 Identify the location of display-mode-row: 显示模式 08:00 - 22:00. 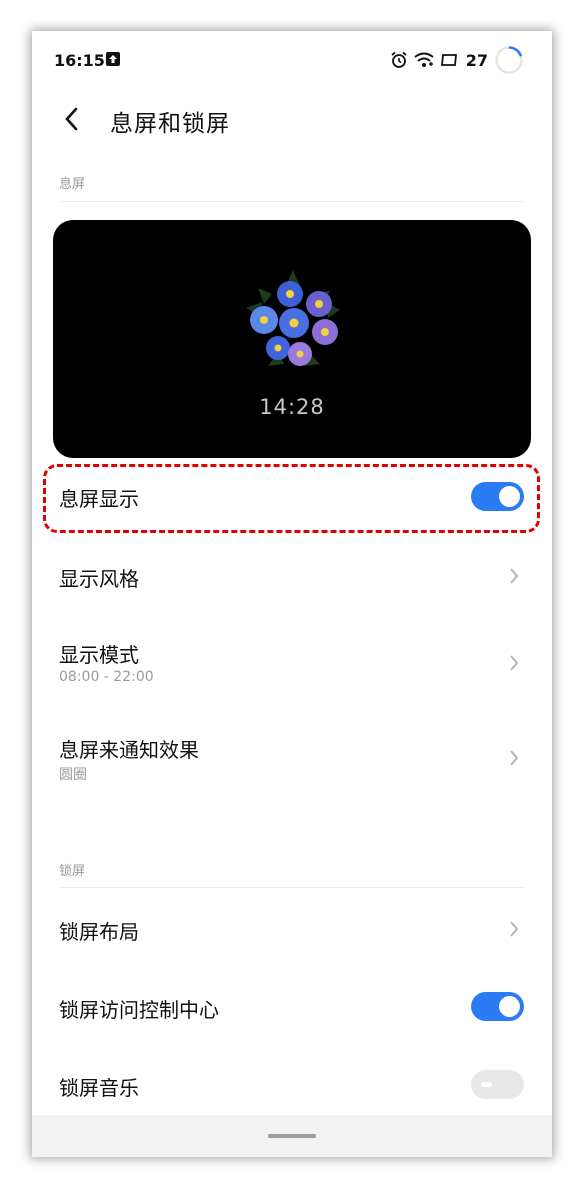
(292, 671).